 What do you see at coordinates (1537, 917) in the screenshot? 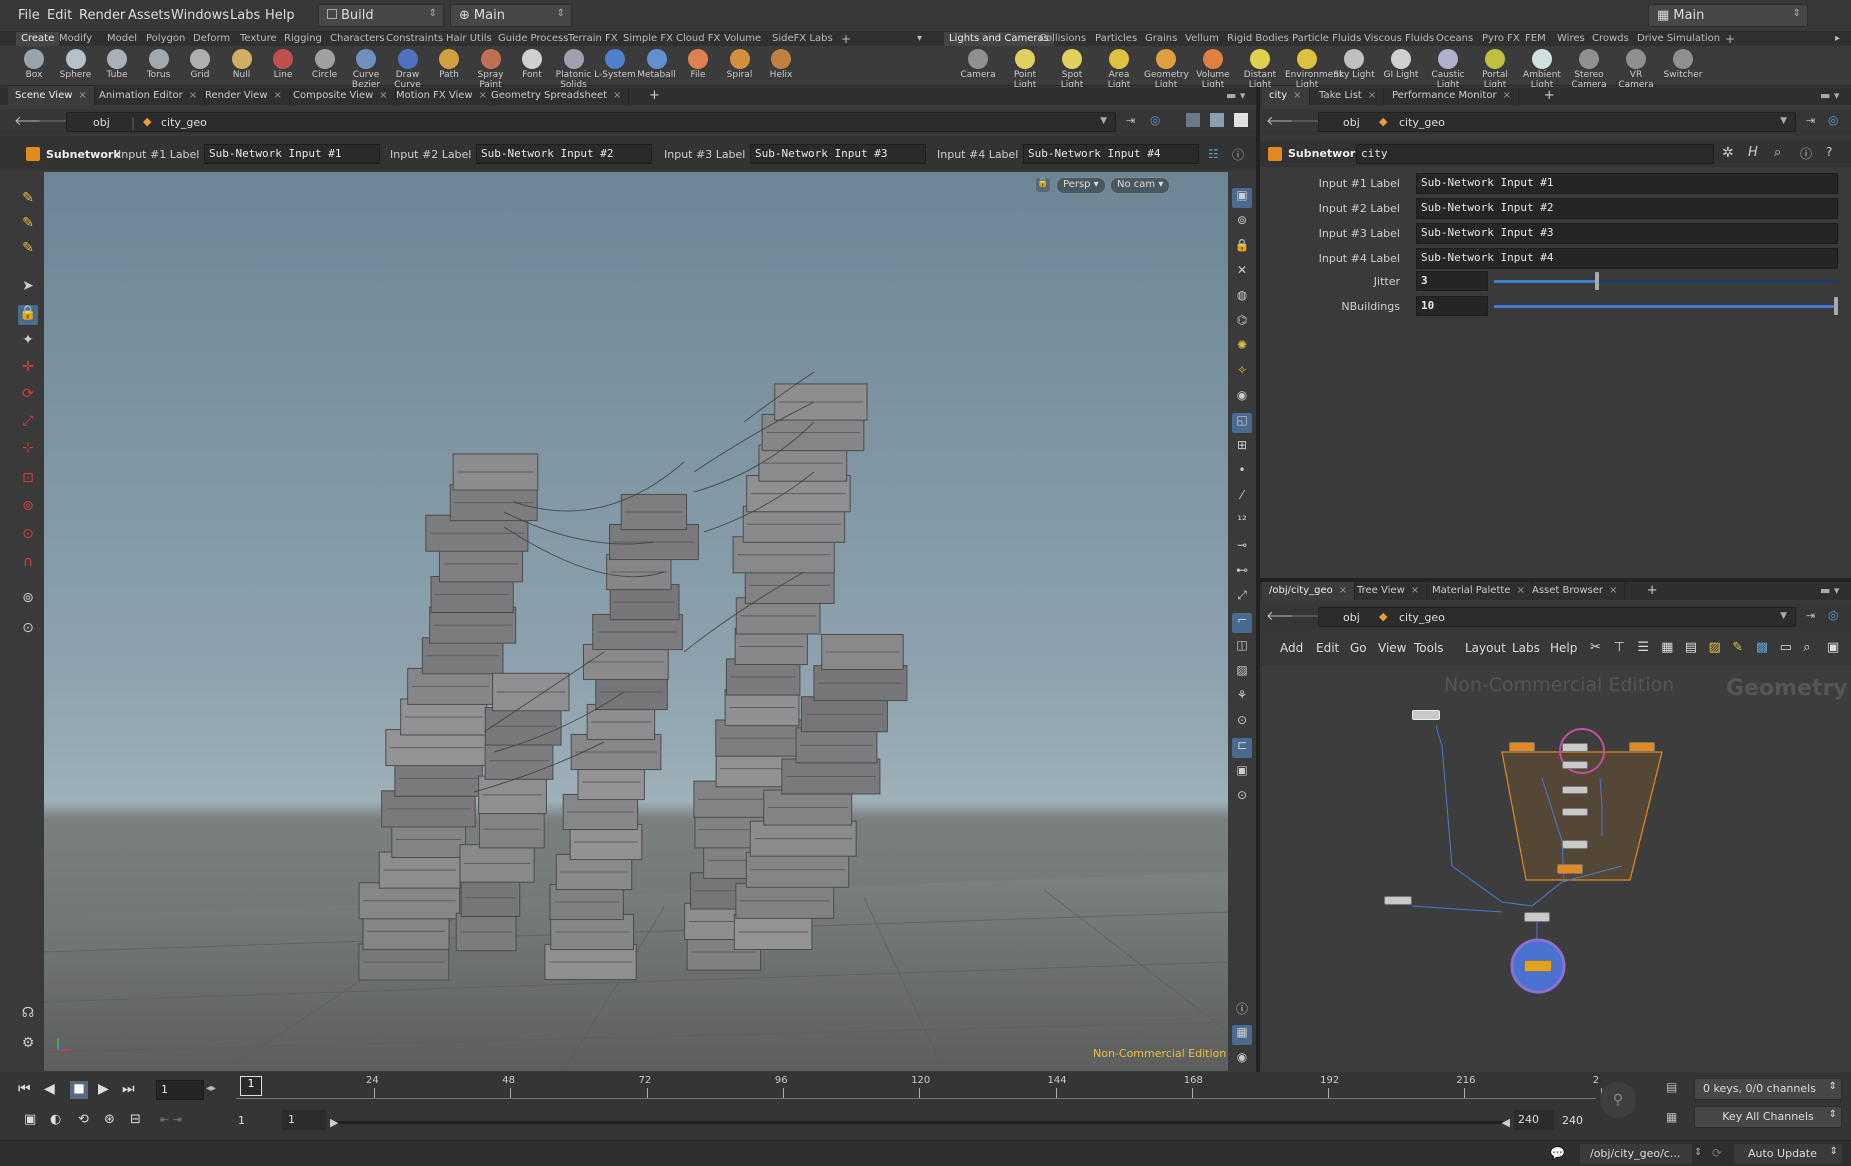
I see `node-merge1` at bounding box center [1537, 917].